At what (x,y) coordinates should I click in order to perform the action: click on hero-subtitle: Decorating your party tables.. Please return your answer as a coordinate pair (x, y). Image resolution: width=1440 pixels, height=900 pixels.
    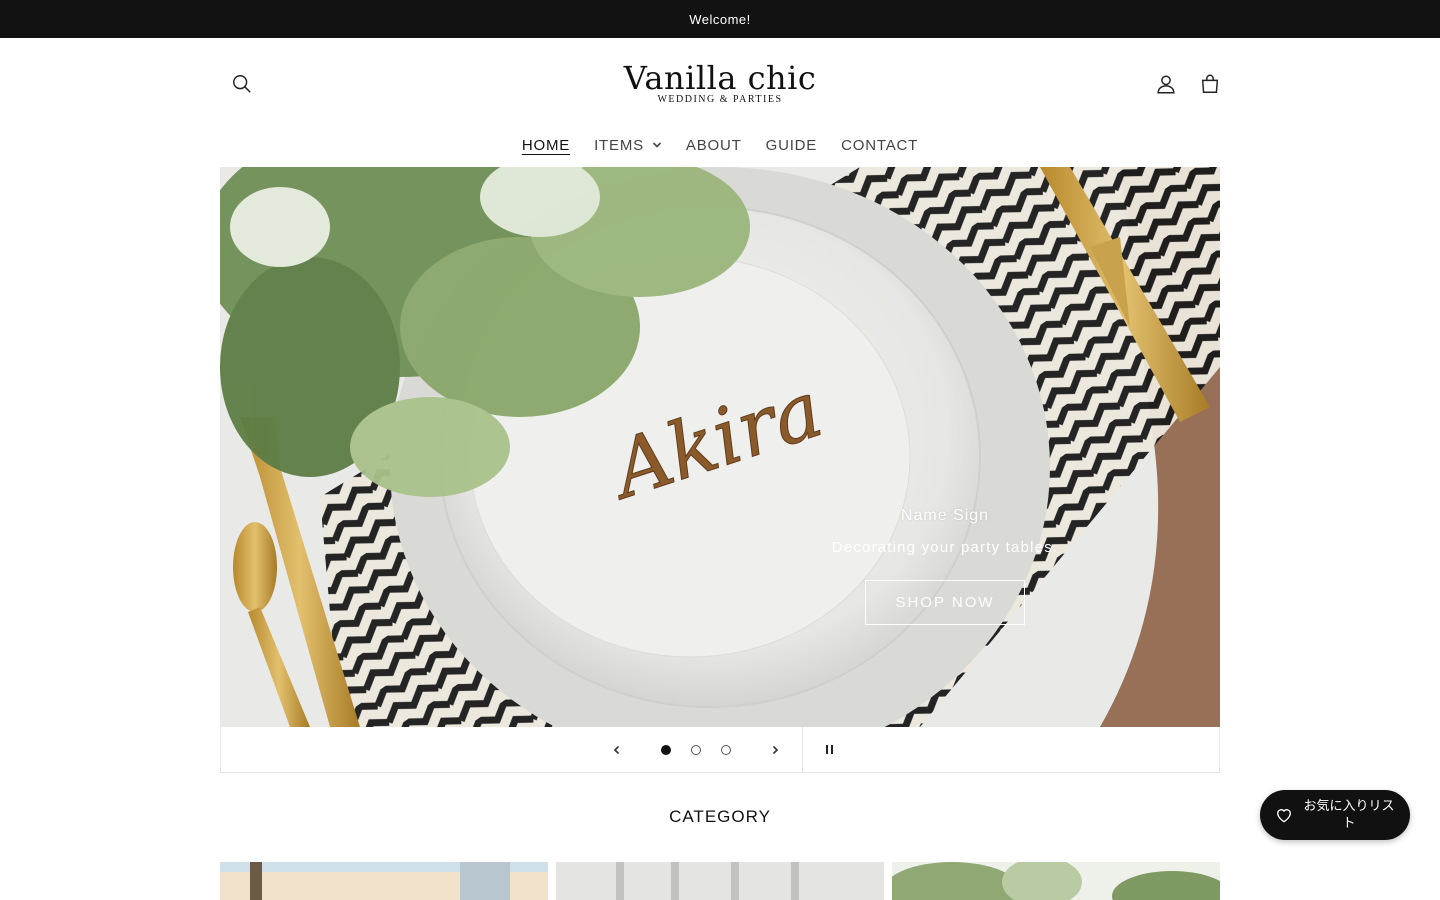
    Looking at the image, I should click on (945, 547).